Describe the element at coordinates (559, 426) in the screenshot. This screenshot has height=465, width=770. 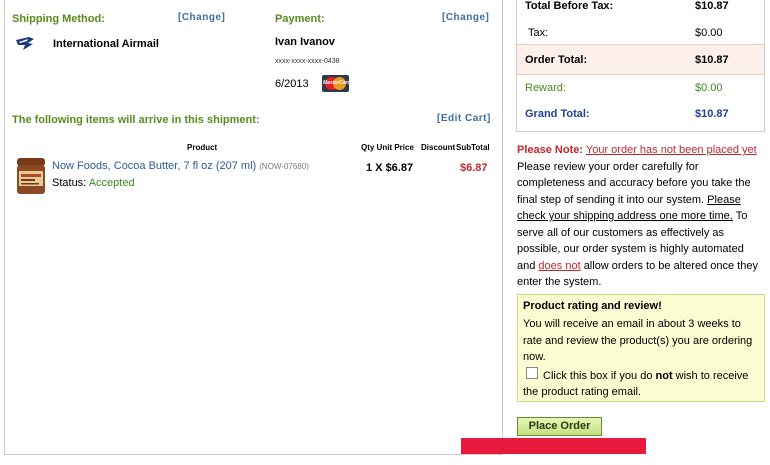
I see `place-order-button: Place Order` at that location.